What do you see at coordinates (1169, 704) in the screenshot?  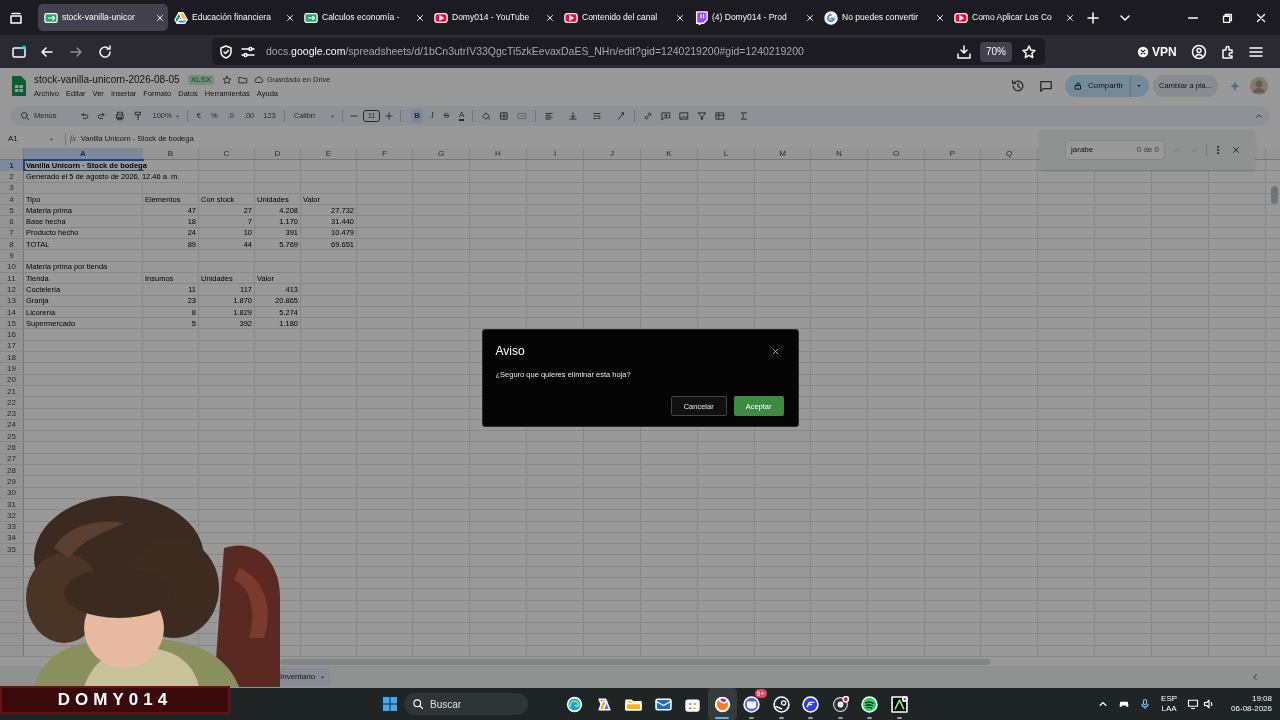 I see `language-indicator: ESP LAA` at bounding box center [1169, 704].